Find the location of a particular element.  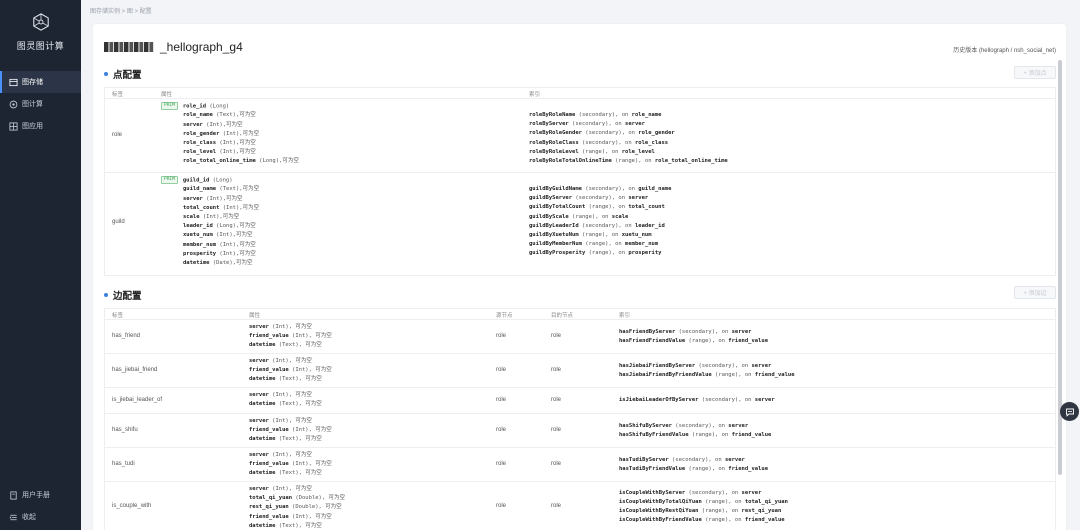

attribute-name: role_total_online_time is located at coordinates (219, 161).